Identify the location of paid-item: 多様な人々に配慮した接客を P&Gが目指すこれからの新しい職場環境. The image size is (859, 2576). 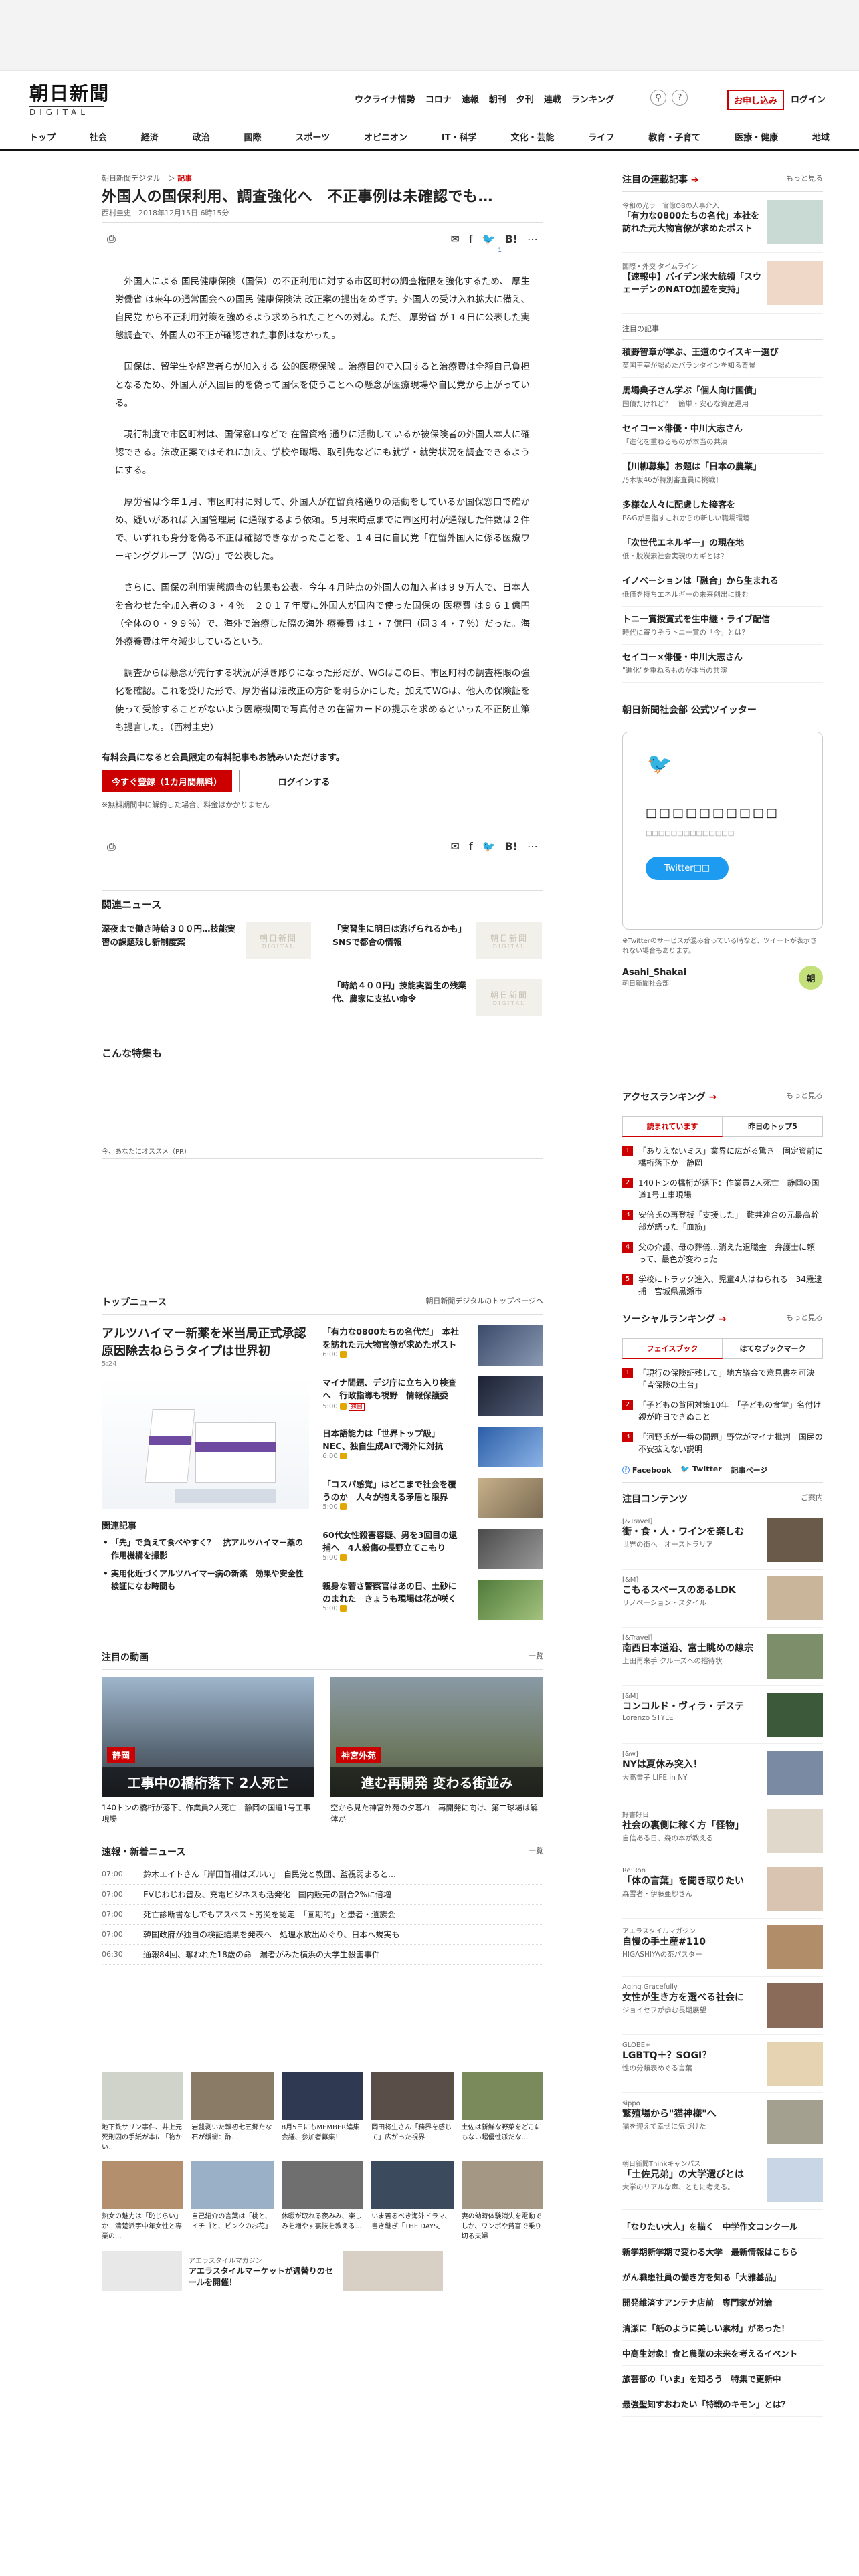
(723, 511).